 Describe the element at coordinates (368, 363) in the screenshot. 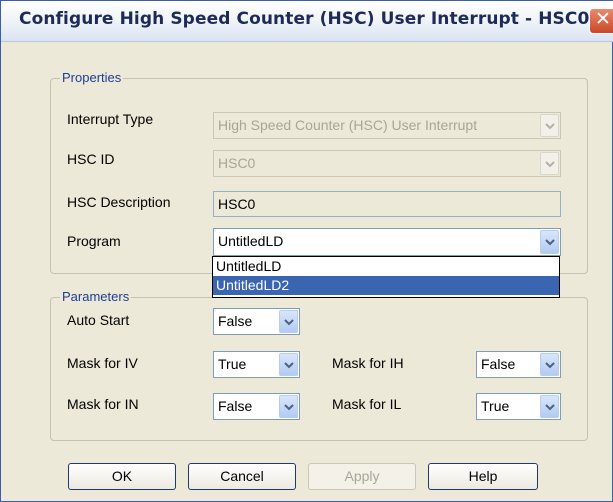

I see `mask-ih-label: Mask for IH` at that location.